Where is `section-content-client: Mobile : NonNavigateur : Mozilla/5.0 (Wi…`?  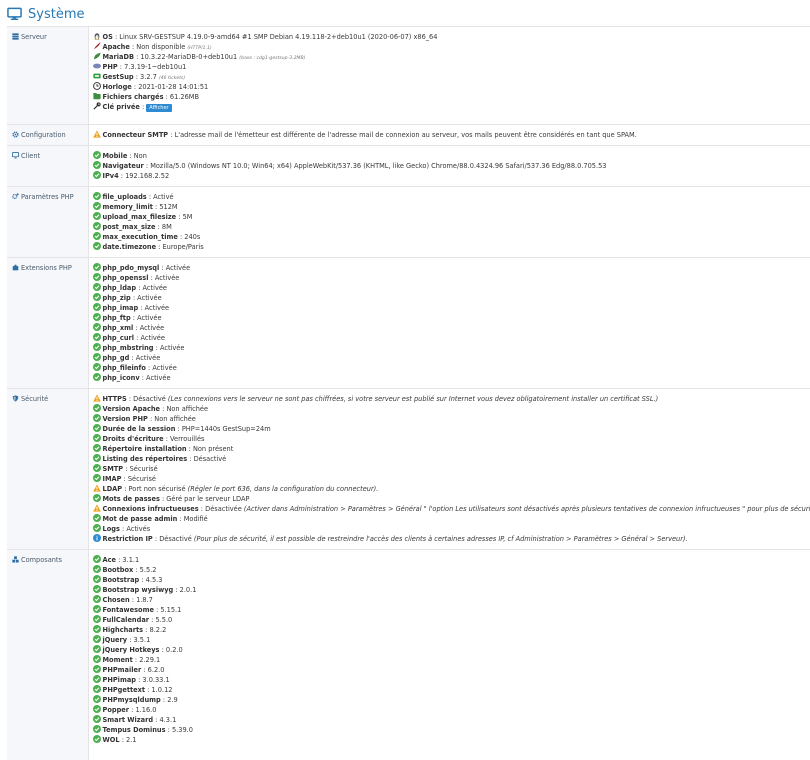
section-content-client: Mobile : NonNavigateur : Mozilla/5.0 (Wi… is located at coordinates (449, 166).